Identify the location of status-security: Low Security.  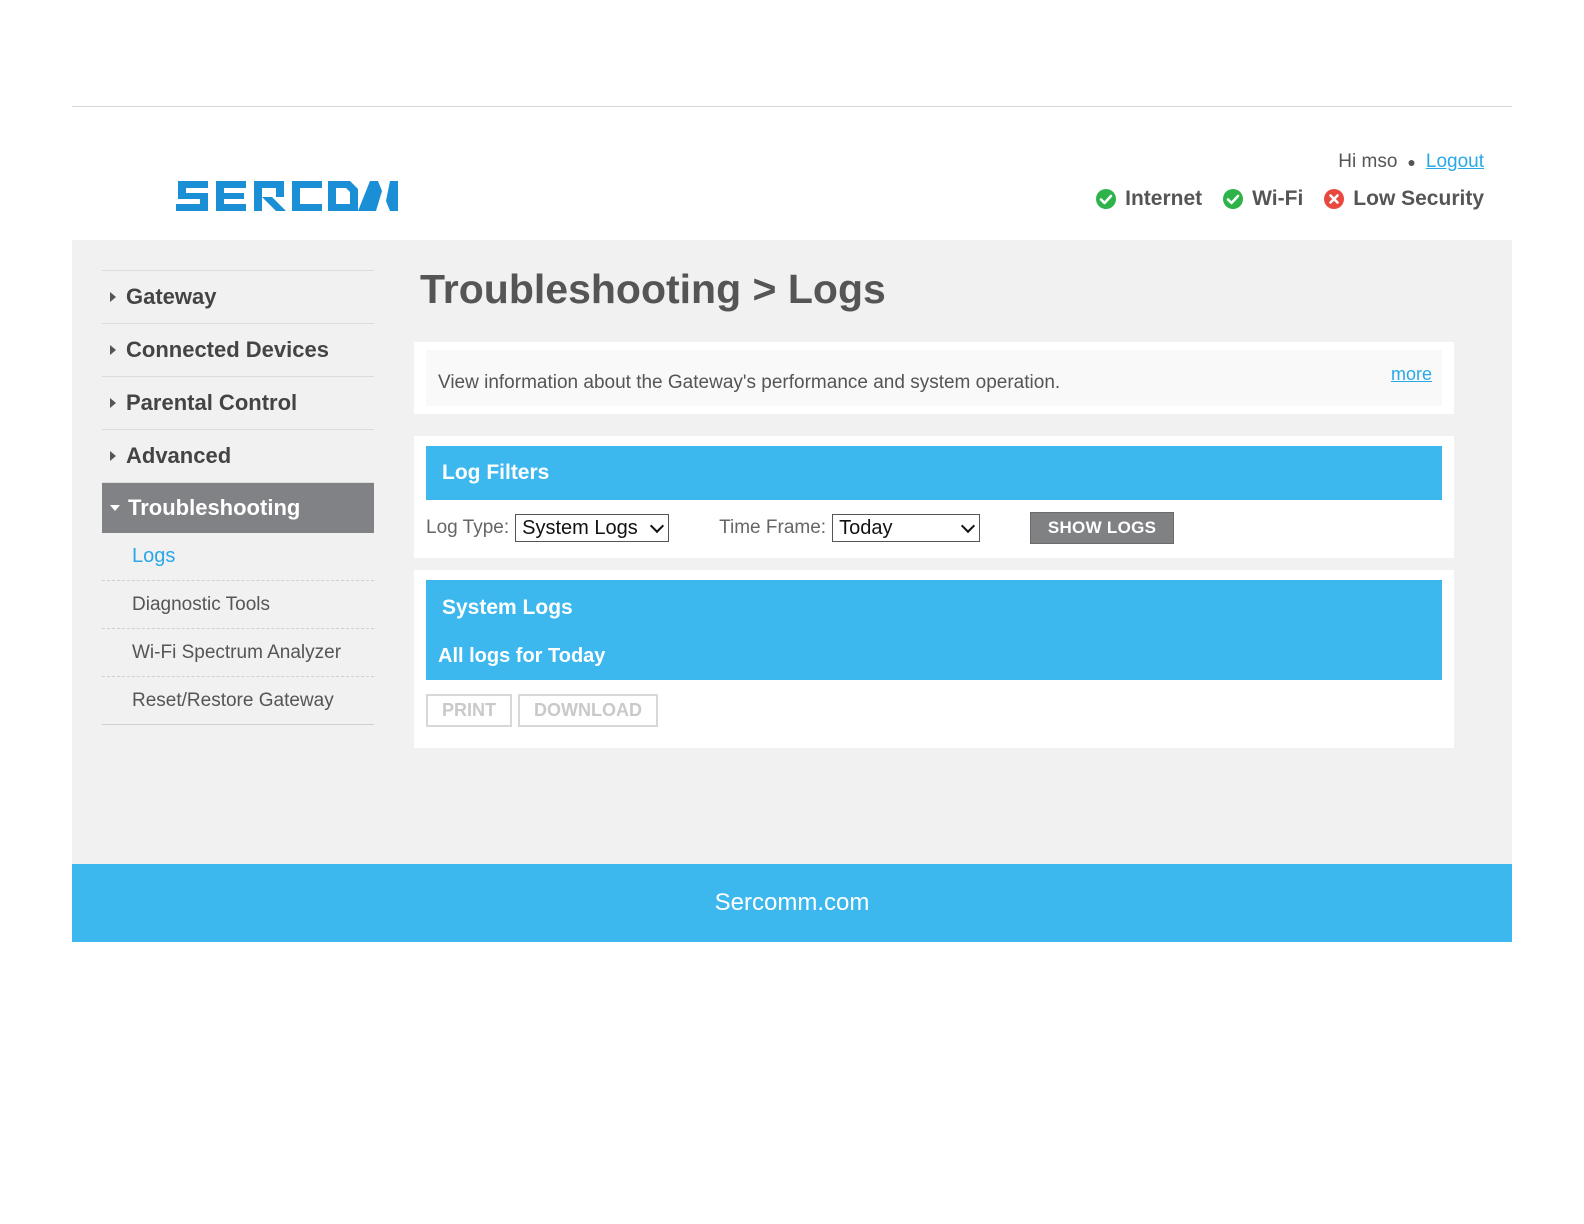
(1403, 199).